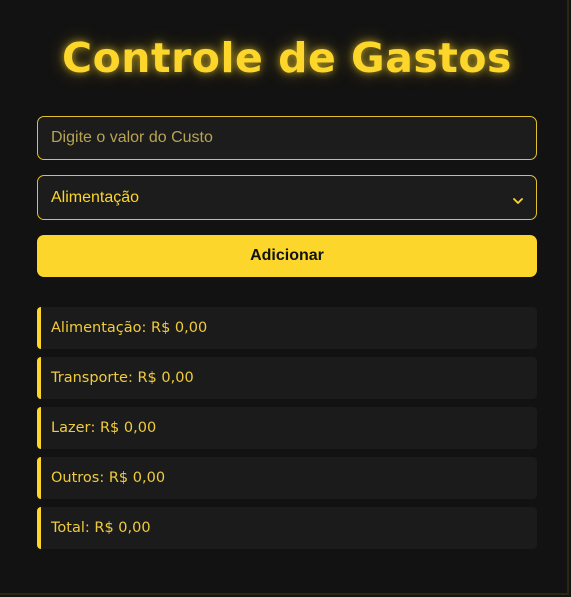 The height and width of the screenshot is (597, 571). What do you see at coordinates (287, 138) in the screenshot?
I see `cost-input` at bounding box center [287, 138].